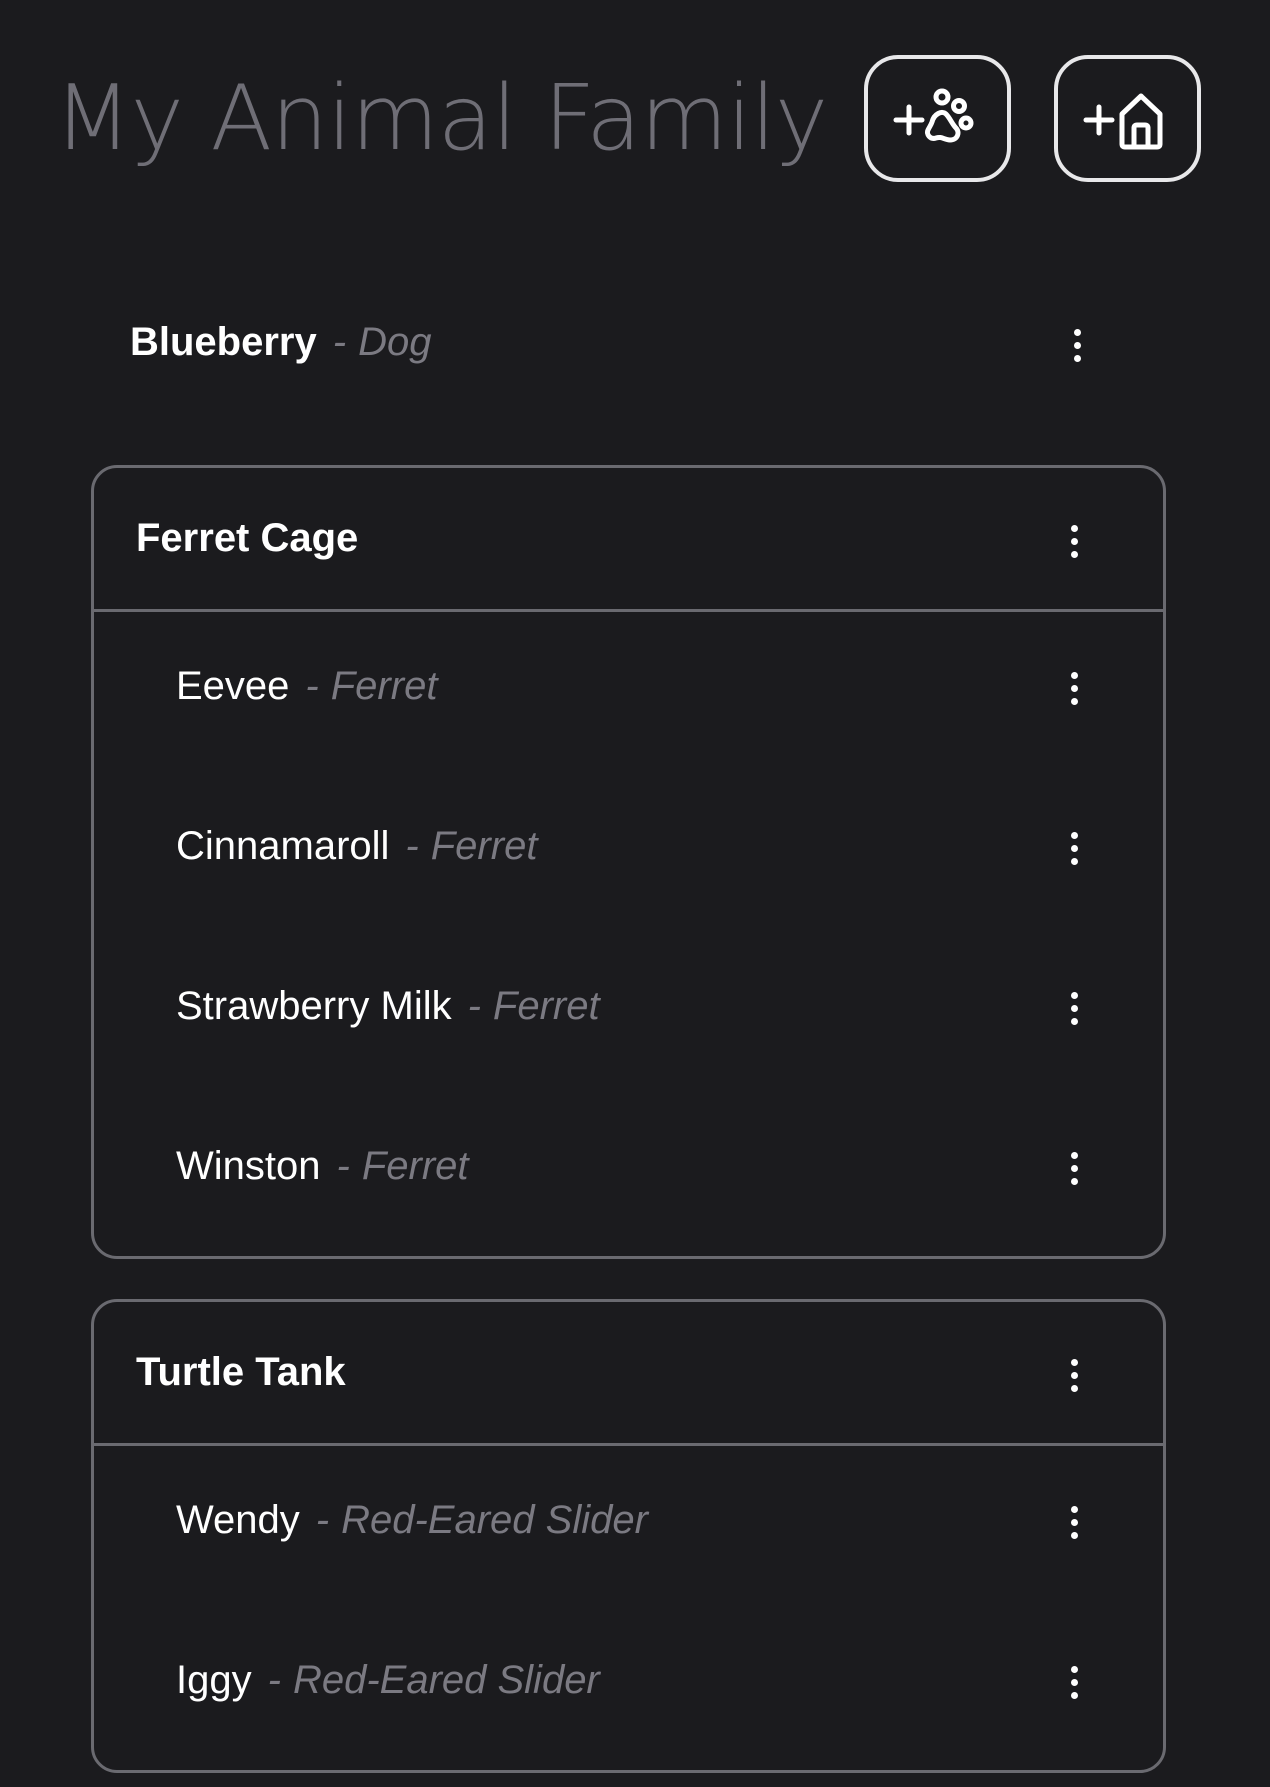  Describe the element at coordinates (241, 1372) in the screenshot. I see `enclosure-title: Turtle Tank` at that location.